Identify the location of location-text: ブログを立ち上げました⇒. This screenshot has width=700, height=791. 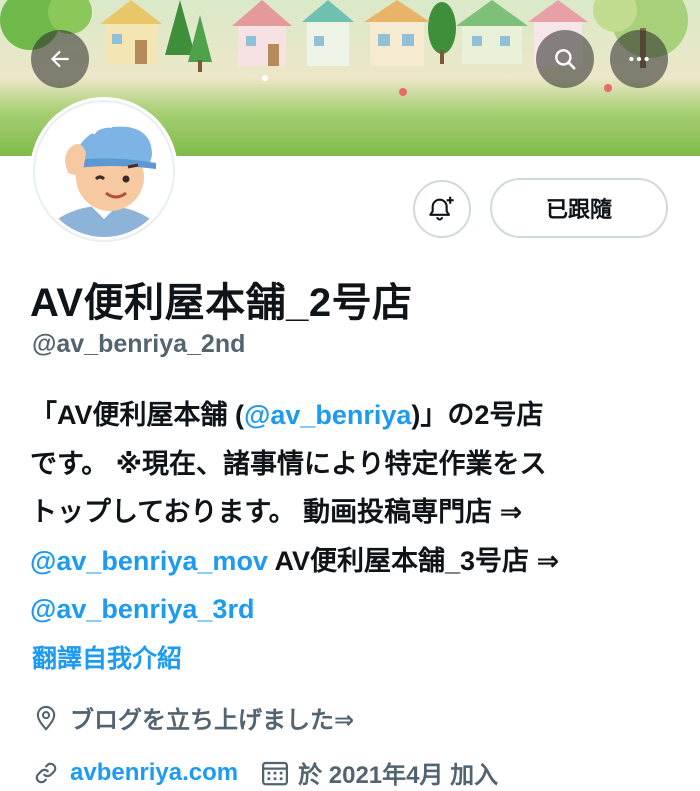
(212, 720).